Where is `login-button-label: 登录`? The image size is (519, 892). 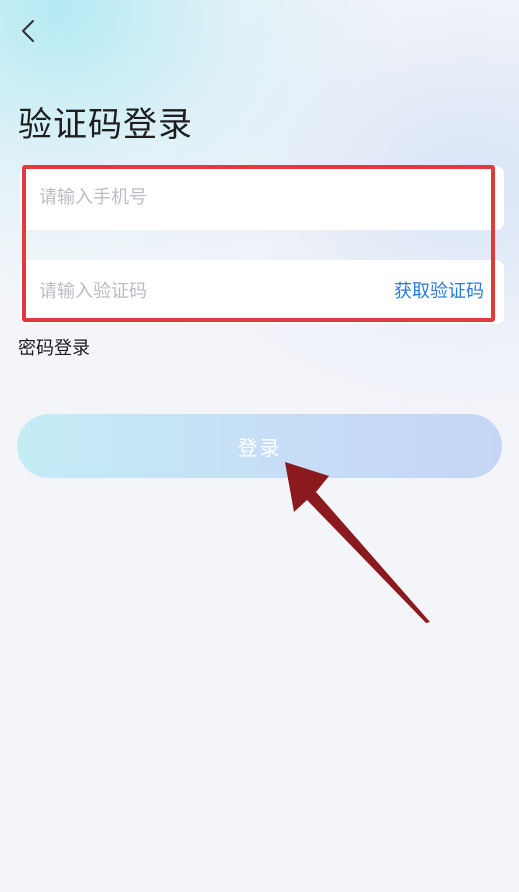
login-button-label: 登录 is located at coordinates (259, 447).